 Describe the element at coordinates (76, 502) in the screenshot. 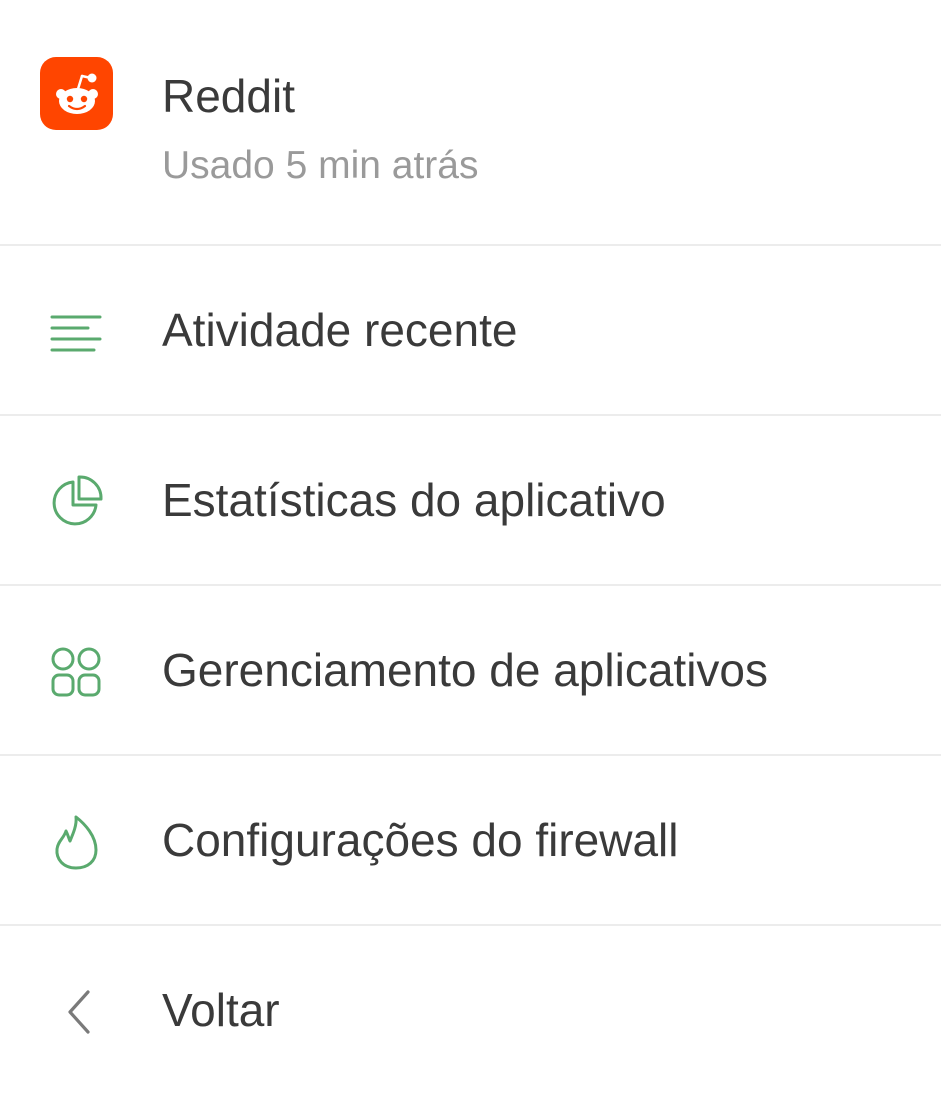

I see `pie-chart-icon` at that location.